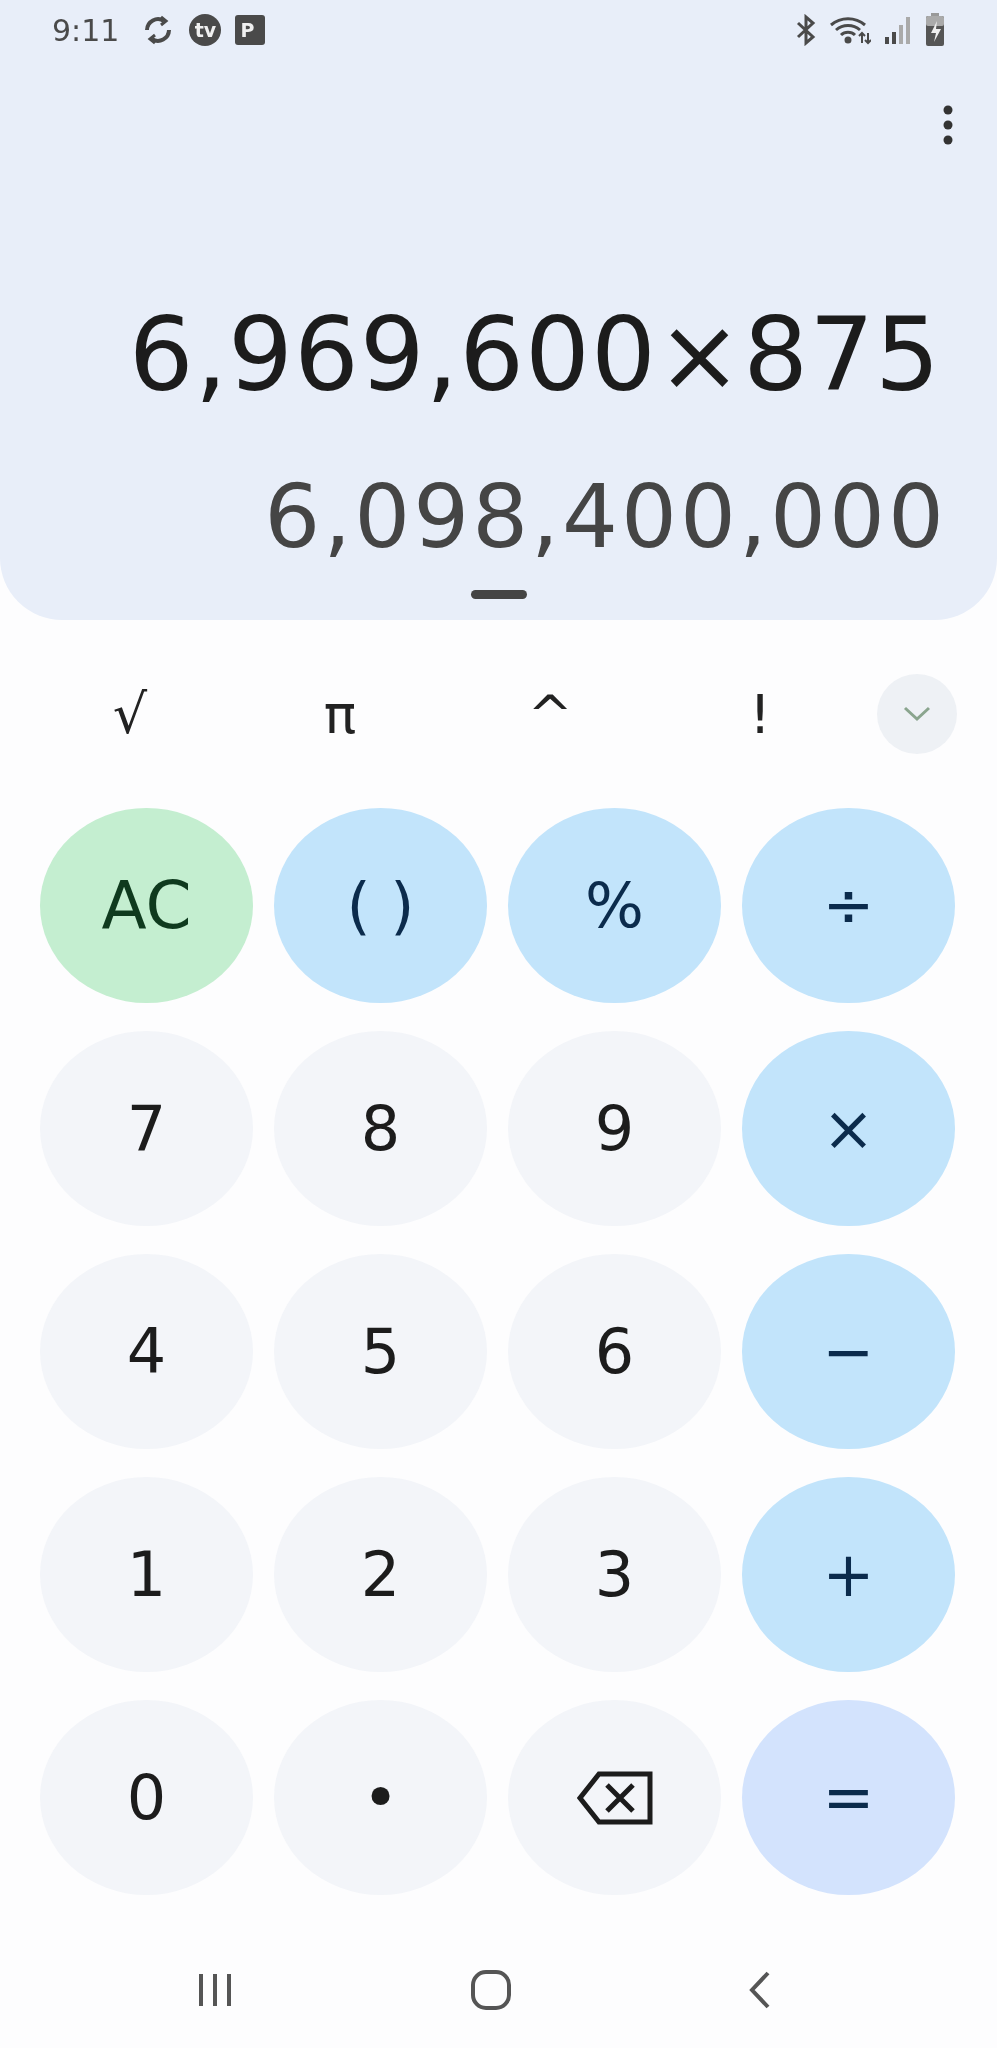 This screenshot has height=2048, width=997. Describe the element at coordinates (760, 714) in the screenshot. I see `function-key: !` at that location.